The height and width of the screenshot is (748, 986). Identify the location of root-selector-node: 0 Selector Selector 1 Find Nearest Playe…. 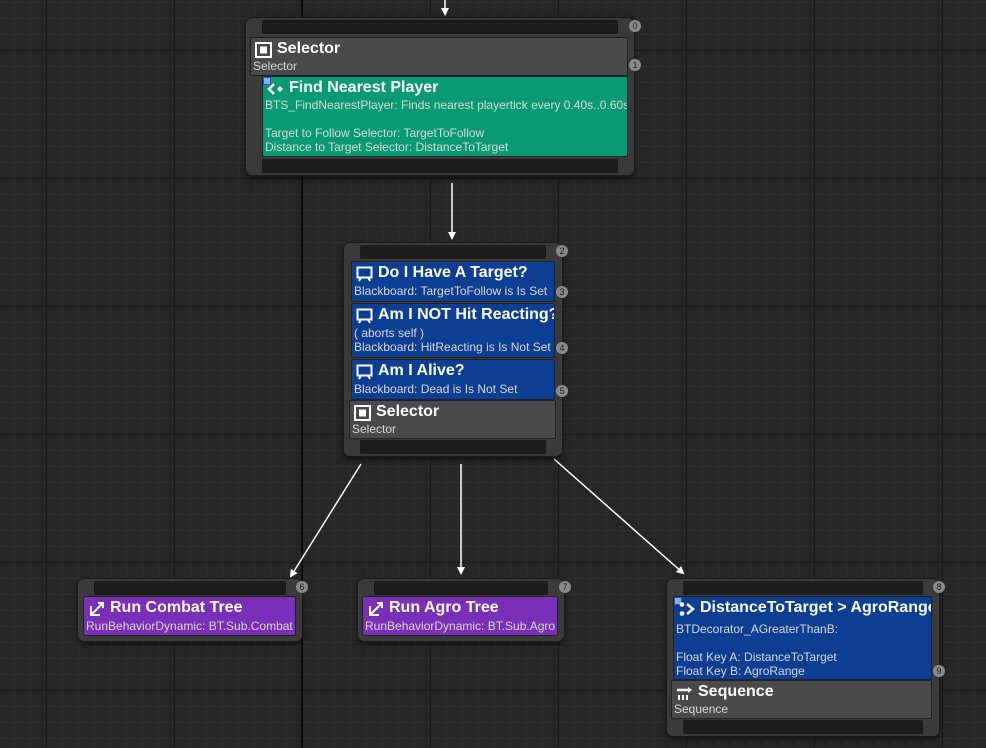
(443, 96).